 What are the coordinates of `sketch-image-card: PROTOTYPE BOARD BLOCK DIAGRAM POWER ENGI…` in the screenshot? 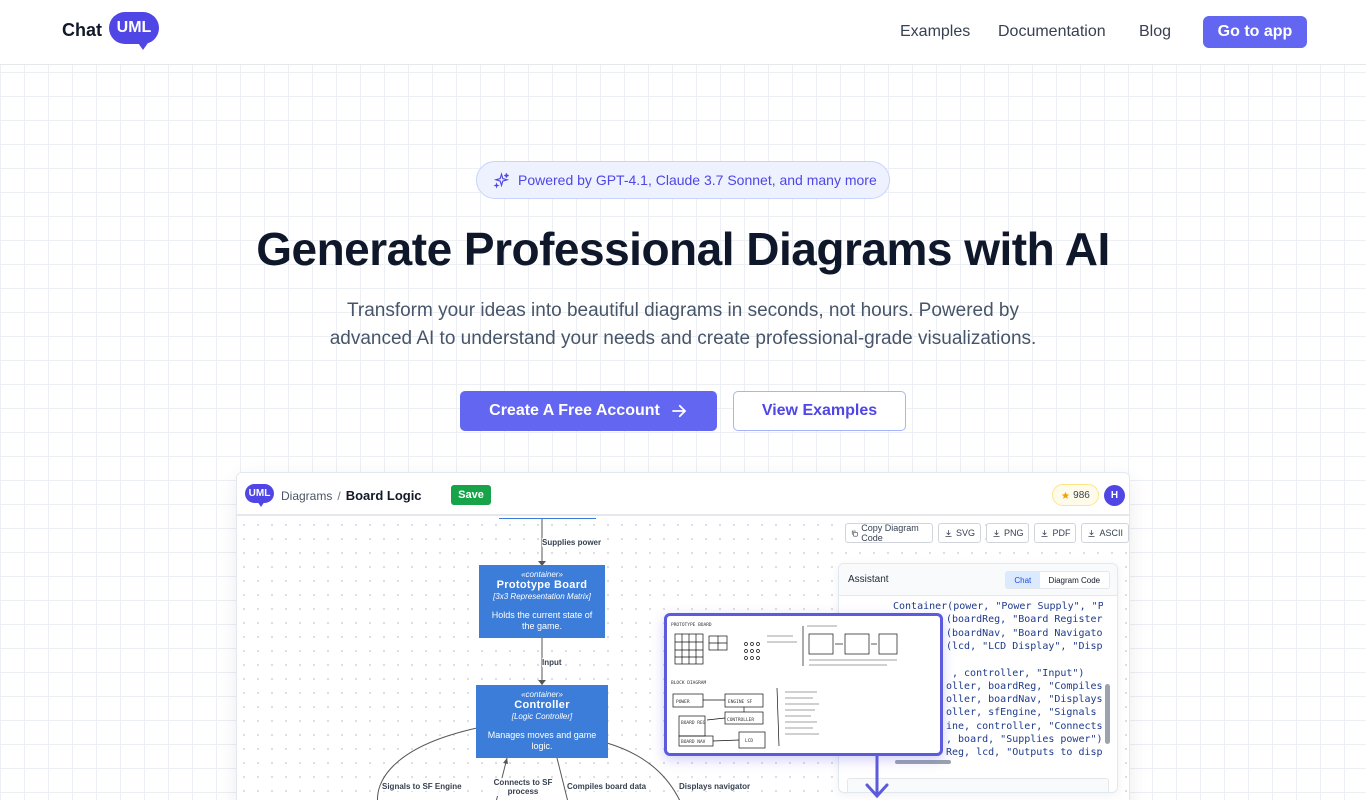 It's located at (803, 684).